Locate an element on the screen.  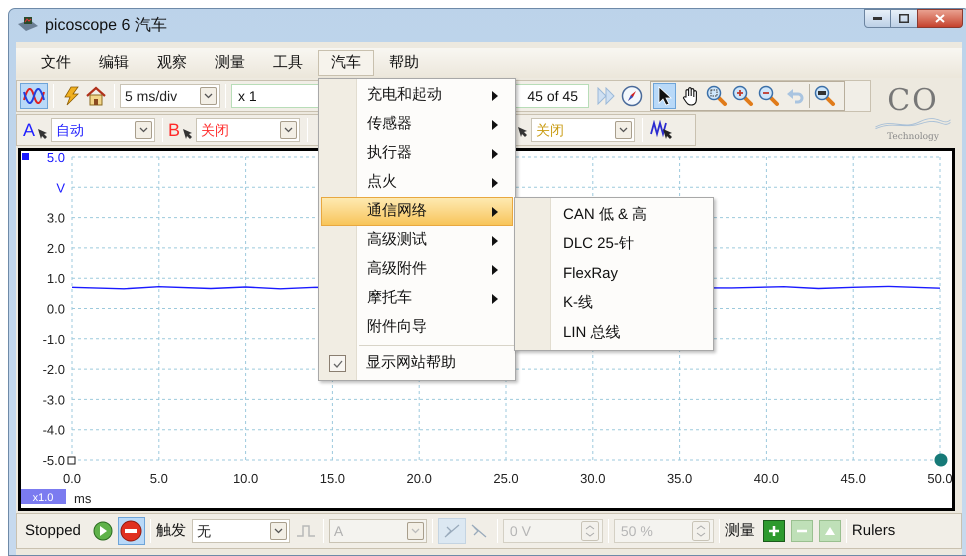
x-axis-unit: ms is located at coordinates (83, 498).